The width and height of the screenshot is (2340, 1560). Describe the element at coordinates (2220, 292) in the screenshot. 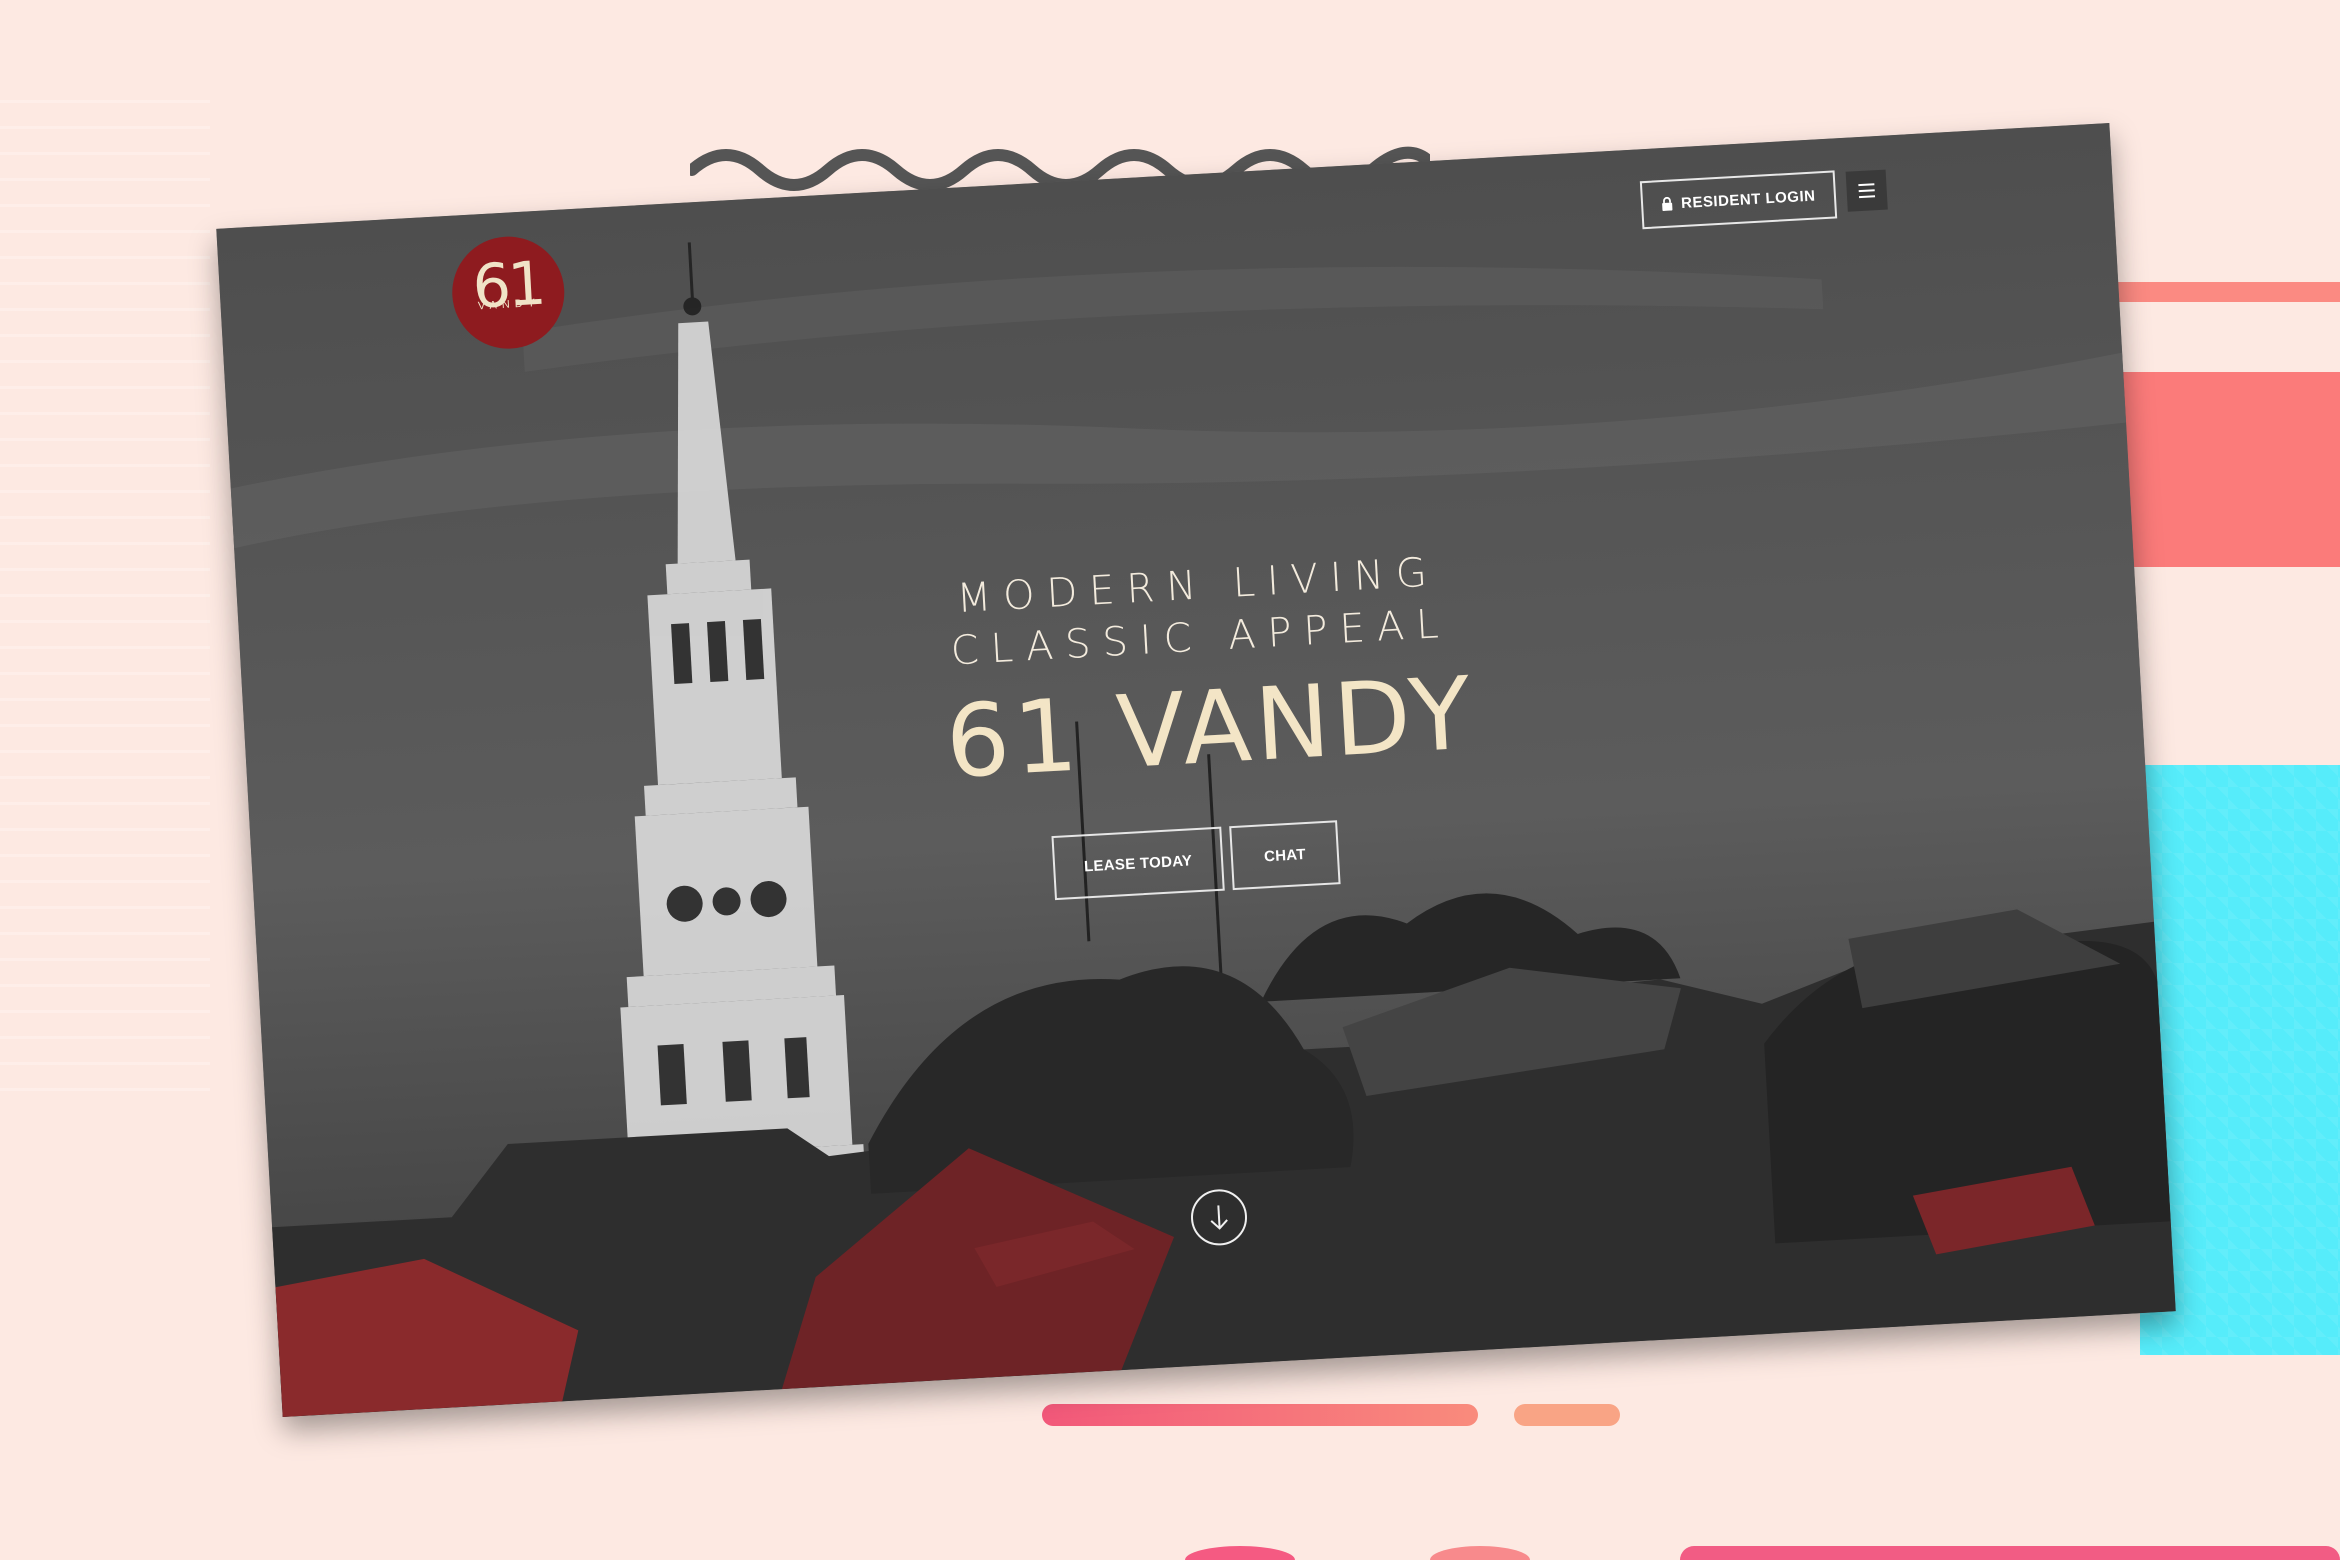

I see `decor-bar-thin` at that location.